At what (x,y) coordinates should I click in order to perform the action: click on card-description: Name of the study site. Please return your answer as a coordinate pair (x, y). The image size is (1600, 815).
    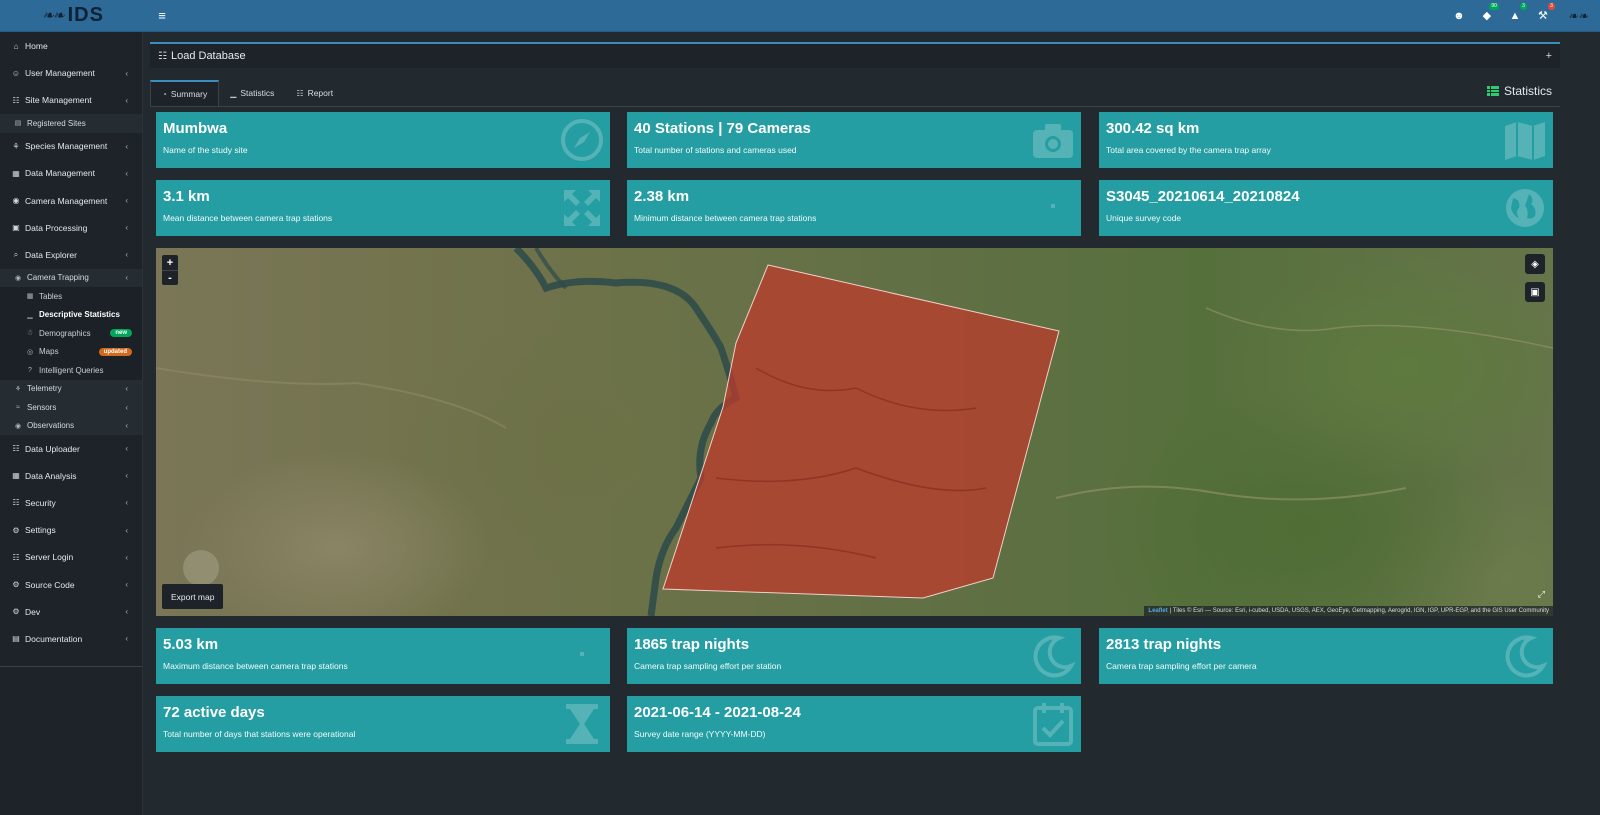
    Looking at the image, I should click on (205, 150).